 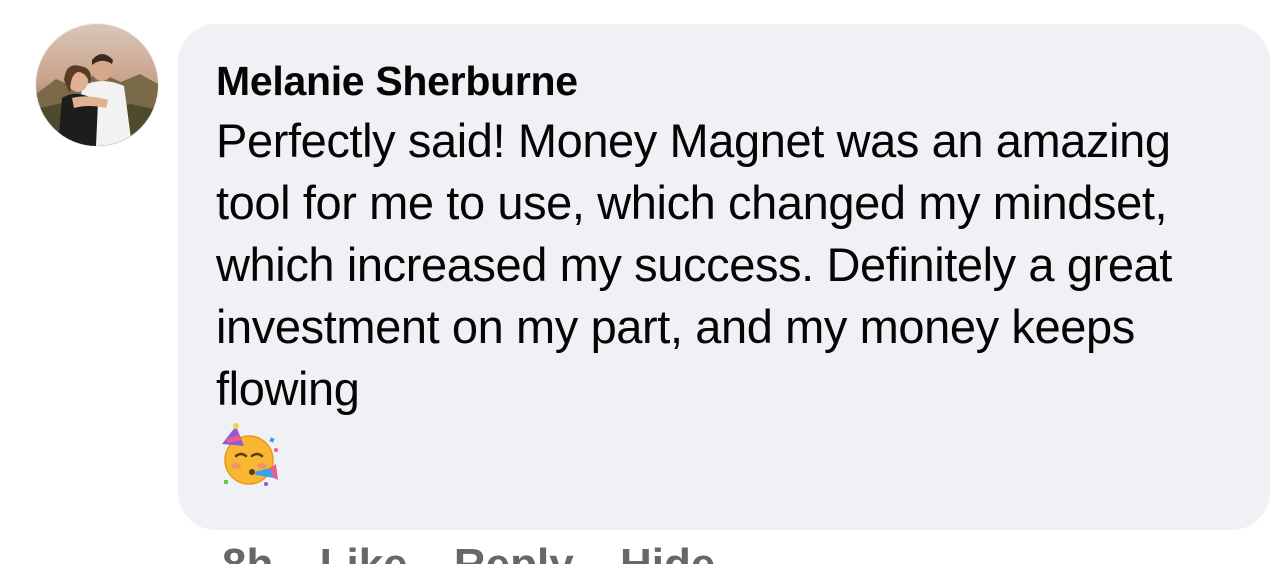 What do you see at coordinates (514, 552) in the screenshot?
I see `reply-button: Reply` at bounding box center [514, 552].